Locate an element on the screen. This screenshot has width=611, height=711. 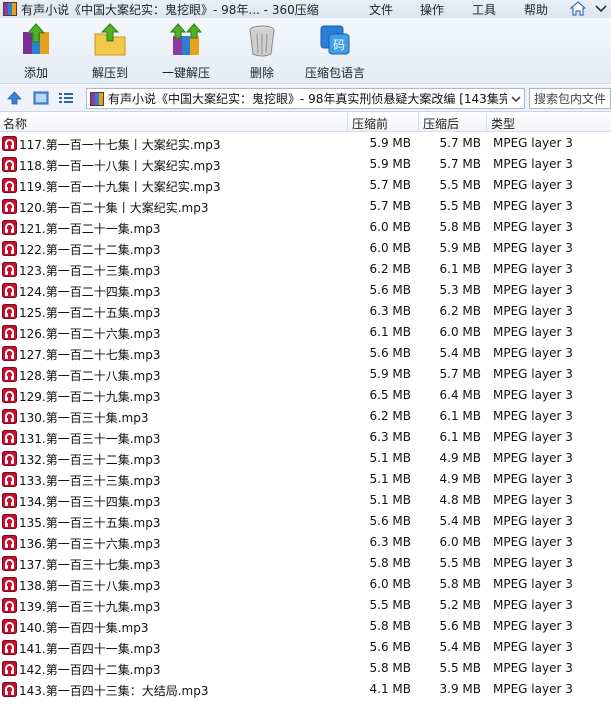
table-row: 136.第一百三十六集.mp3 6.3 MB 6.0 MB MPEG layer 3 is located at coordinates (305, 542).